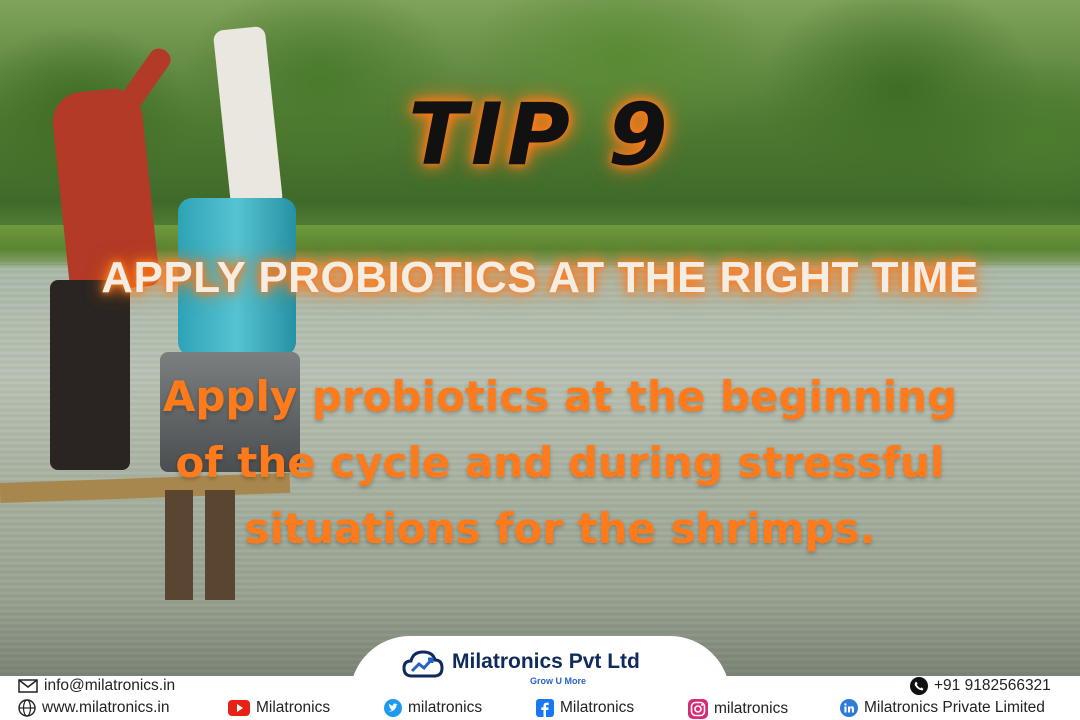 The image size is (1080, 720). I want to click on email-text: info@milatronics.in, so click(110, 685).